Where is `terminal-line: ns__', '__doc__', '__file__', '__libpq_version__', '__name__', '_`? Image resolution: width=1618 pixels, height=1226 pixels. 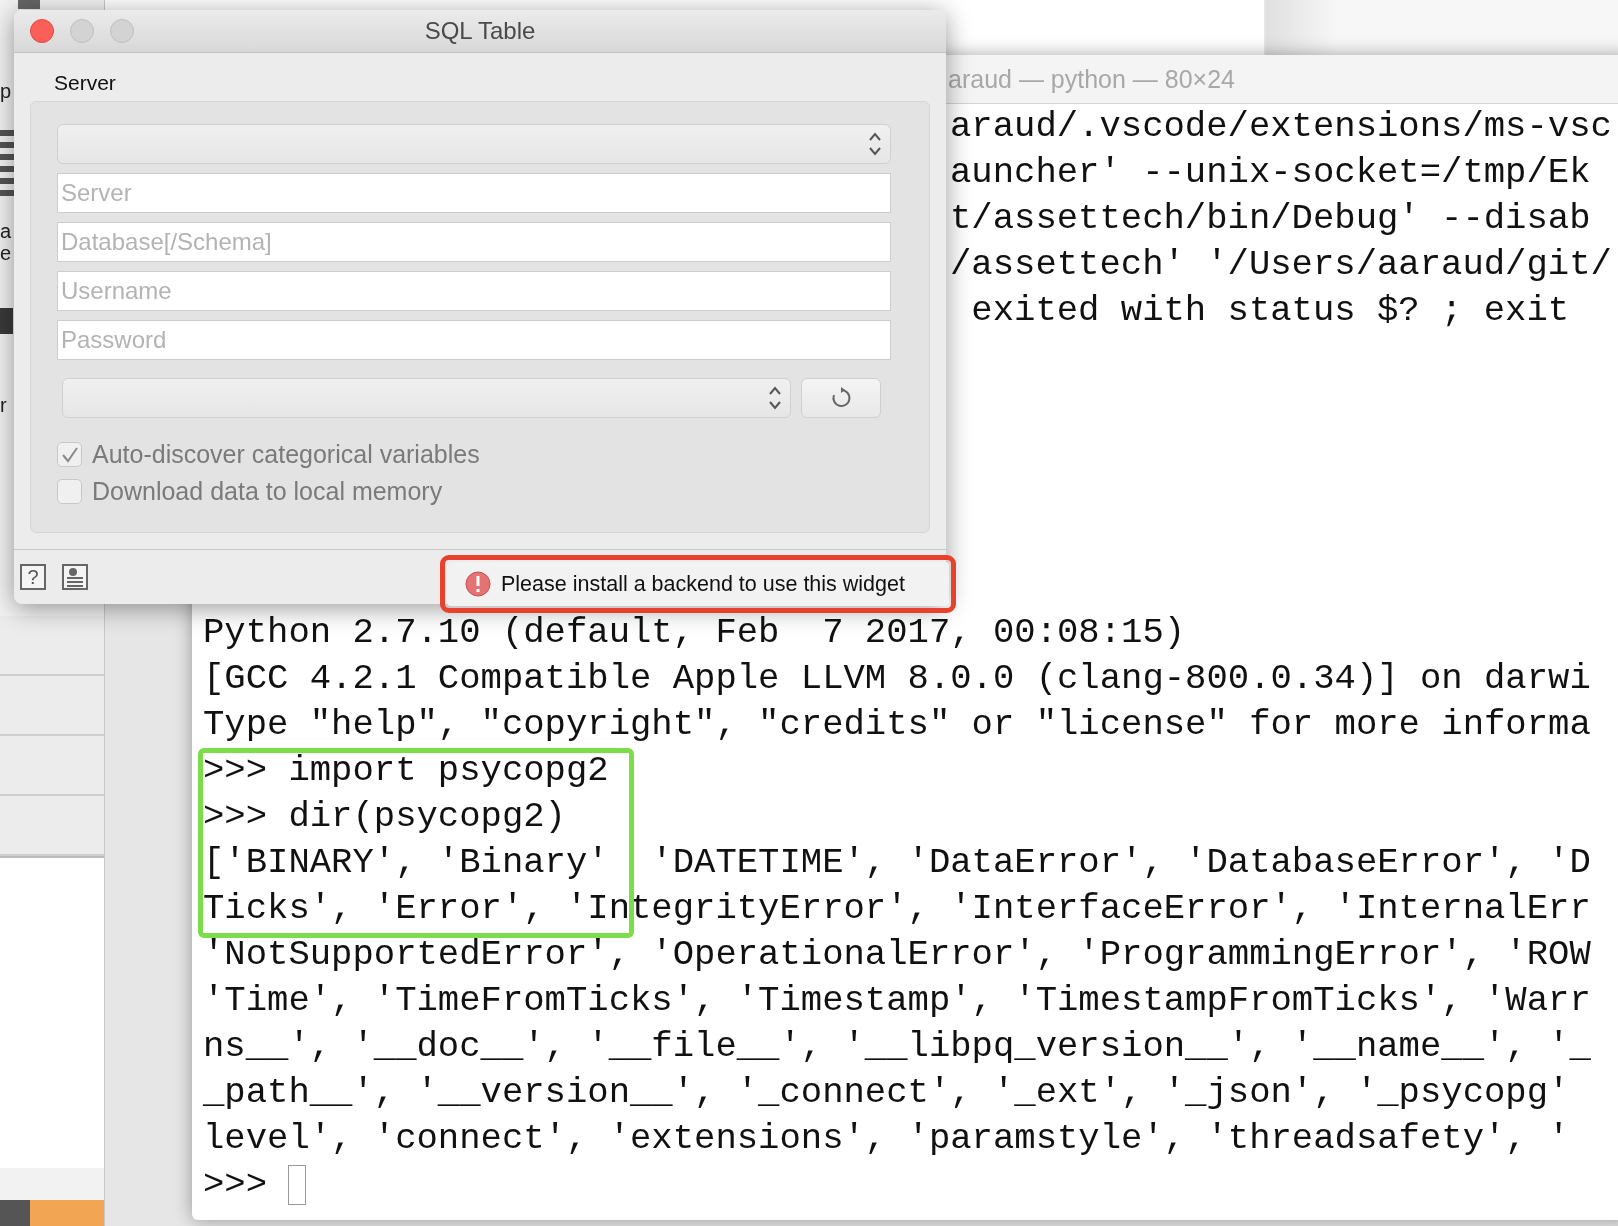
terminal-line: ns__', '__doc__', '__file__', '__libpq_version__', '__name__', '_ is located at coordinates (897, 1047).